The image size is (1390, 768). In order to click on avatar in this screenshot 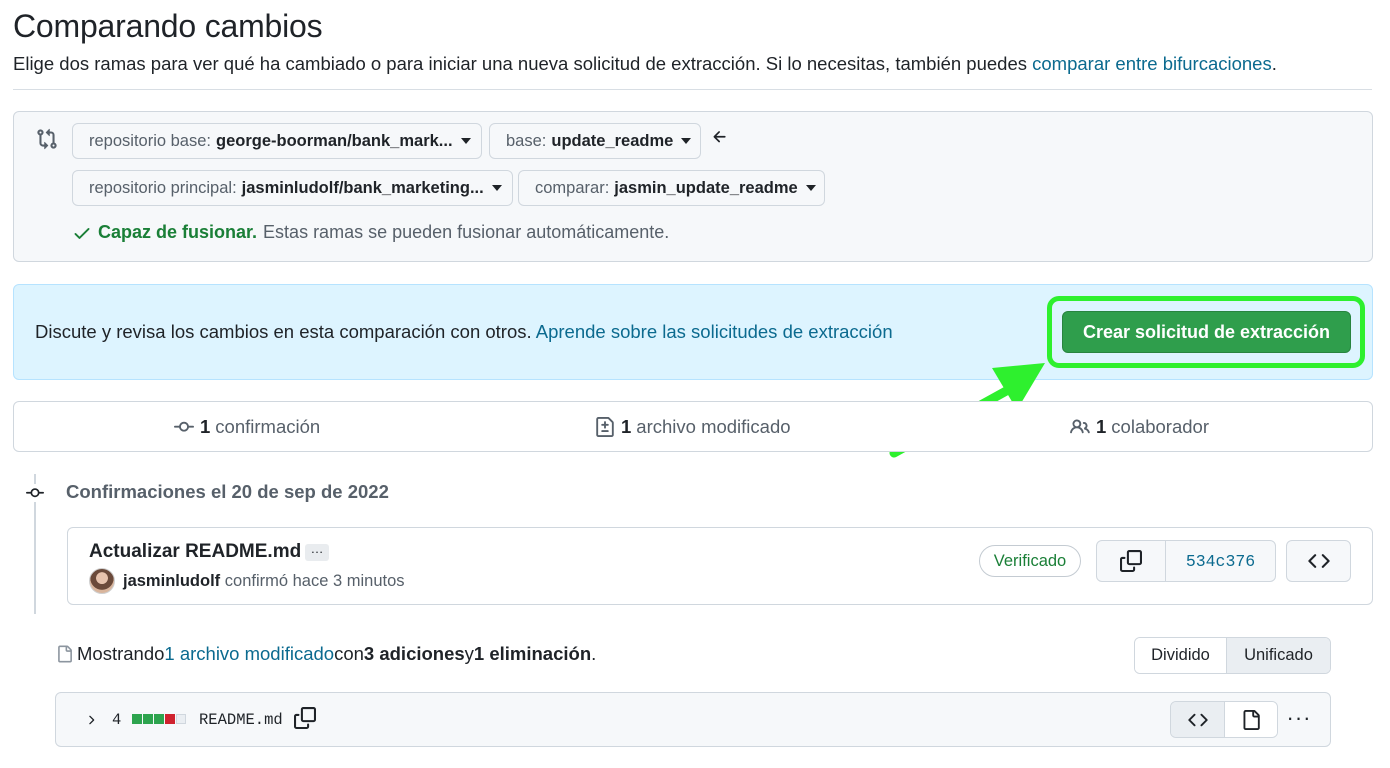, I will do `click(102, 581)`.